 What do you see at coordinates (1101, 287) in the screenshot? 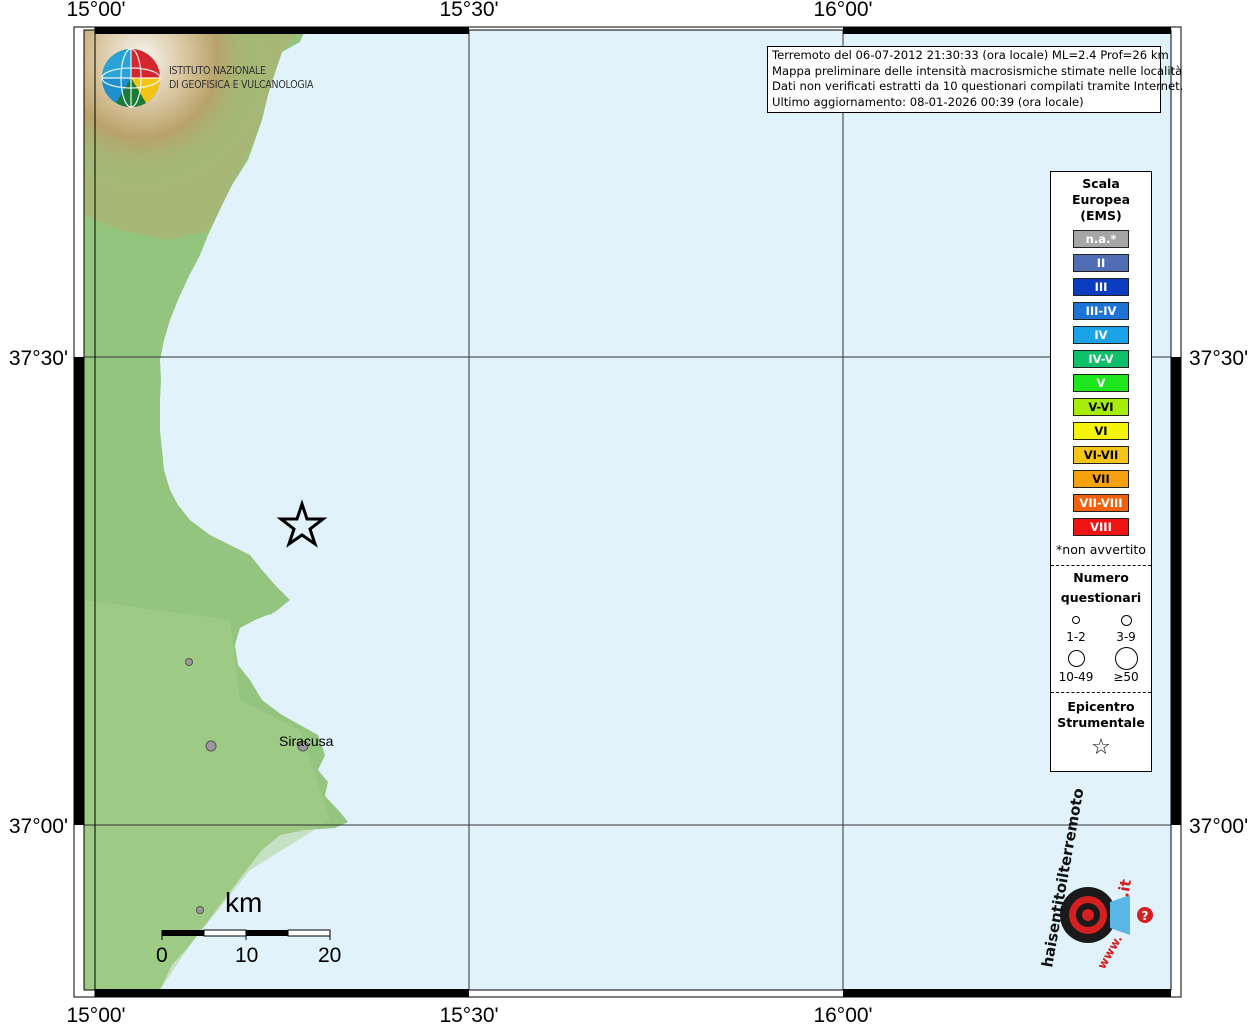
I see `intensity-swatch: III` at bounding box center [1101, 287].